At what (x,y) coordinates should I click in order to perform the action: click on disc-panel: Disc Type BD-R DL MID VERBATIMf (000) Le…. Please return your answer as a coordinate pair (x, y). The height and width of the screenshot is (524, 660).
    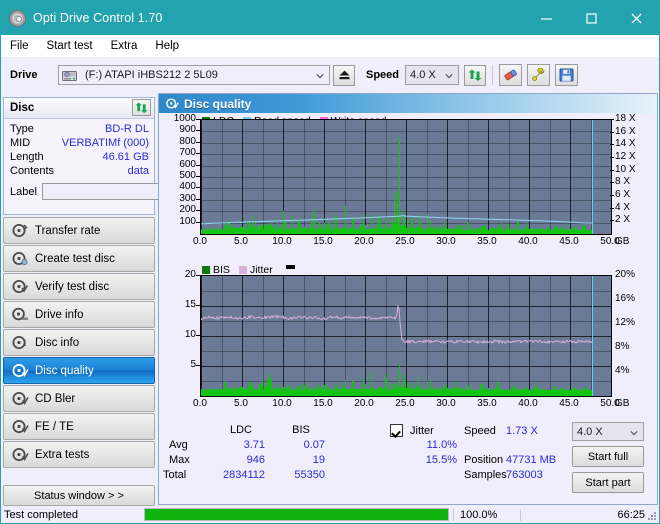
    Looking at the image, I should click on (124, 156).